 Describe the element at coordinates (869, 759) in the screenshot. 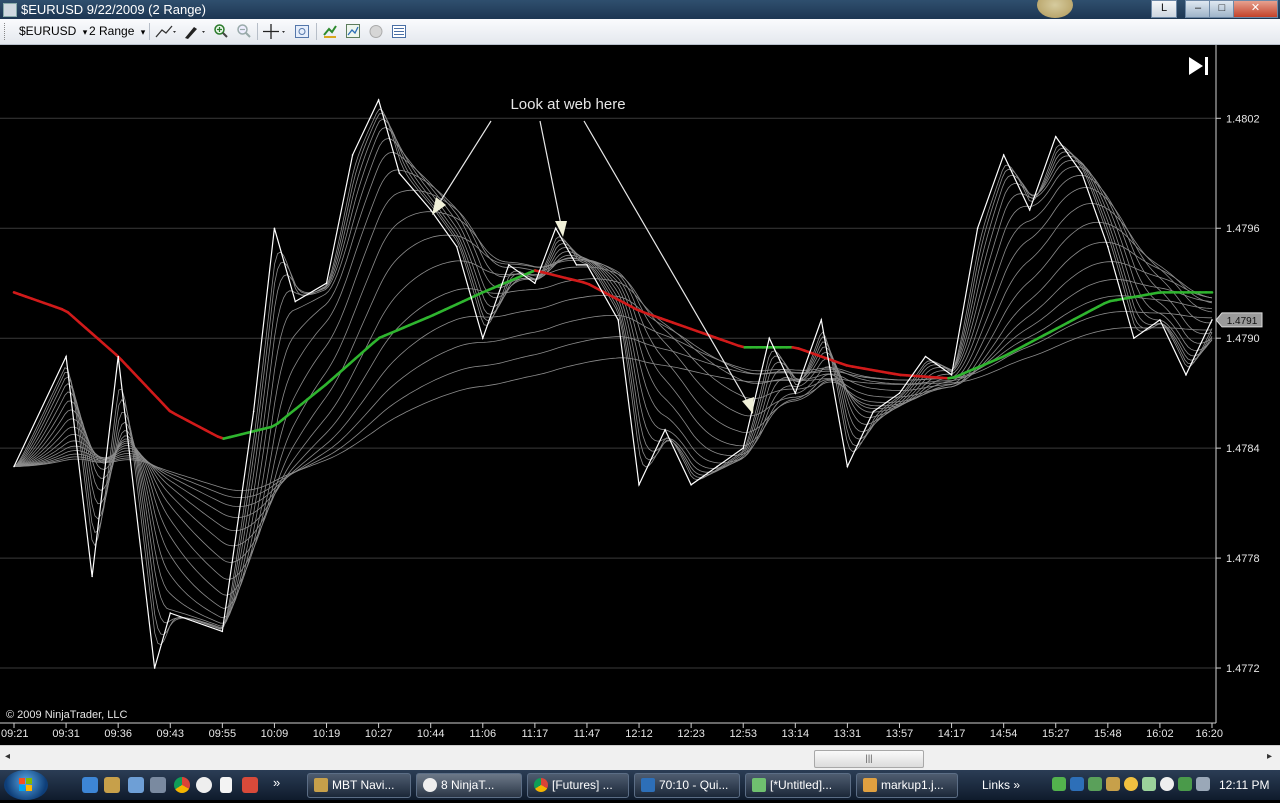

I see `scroll-thumb: |||` at that location.